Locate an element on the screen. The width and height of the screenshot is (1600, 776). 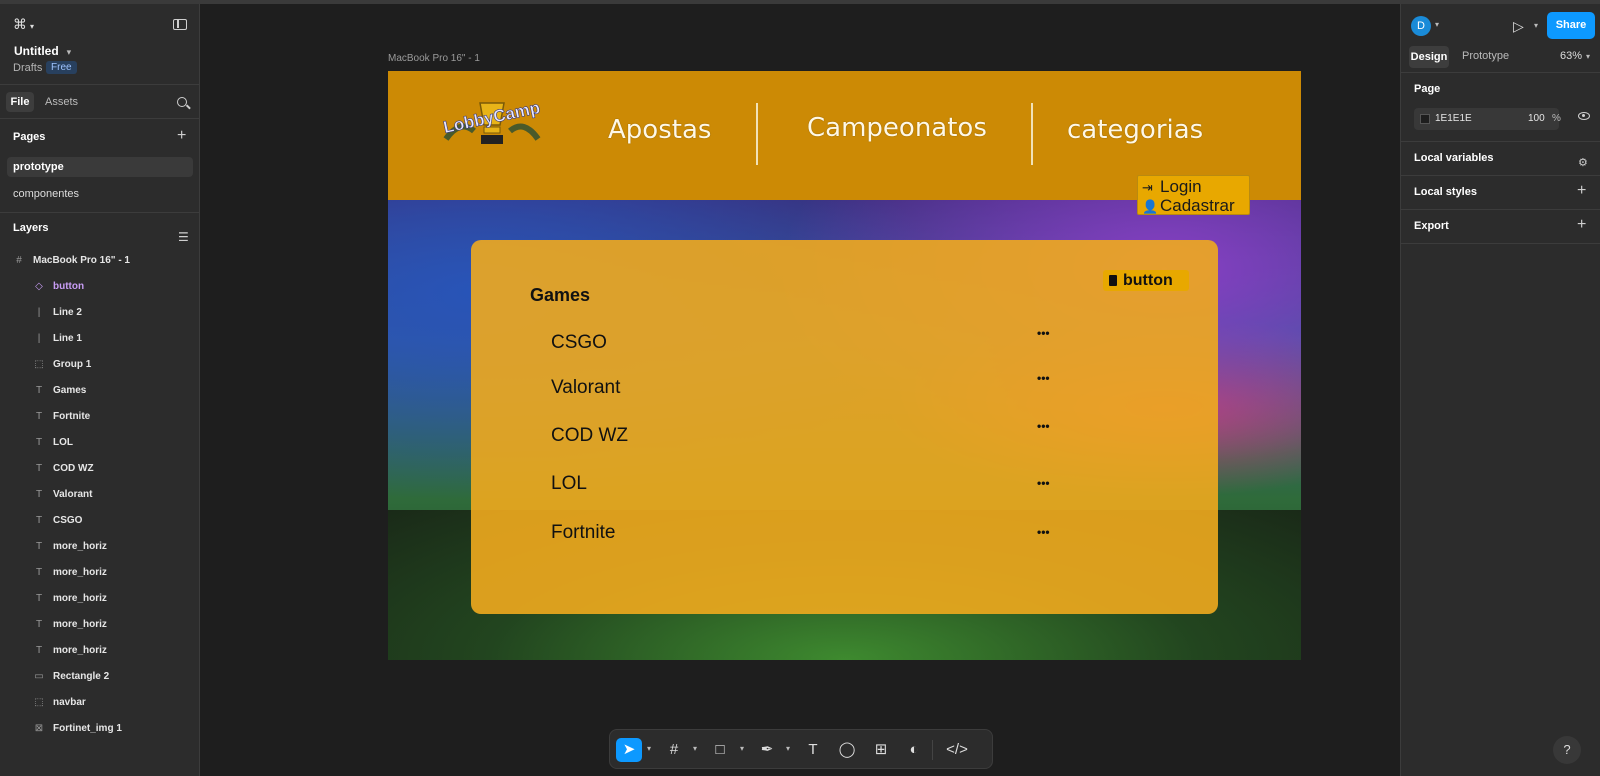
page-item-componentes: componentes is located at coordinates (100, 194).